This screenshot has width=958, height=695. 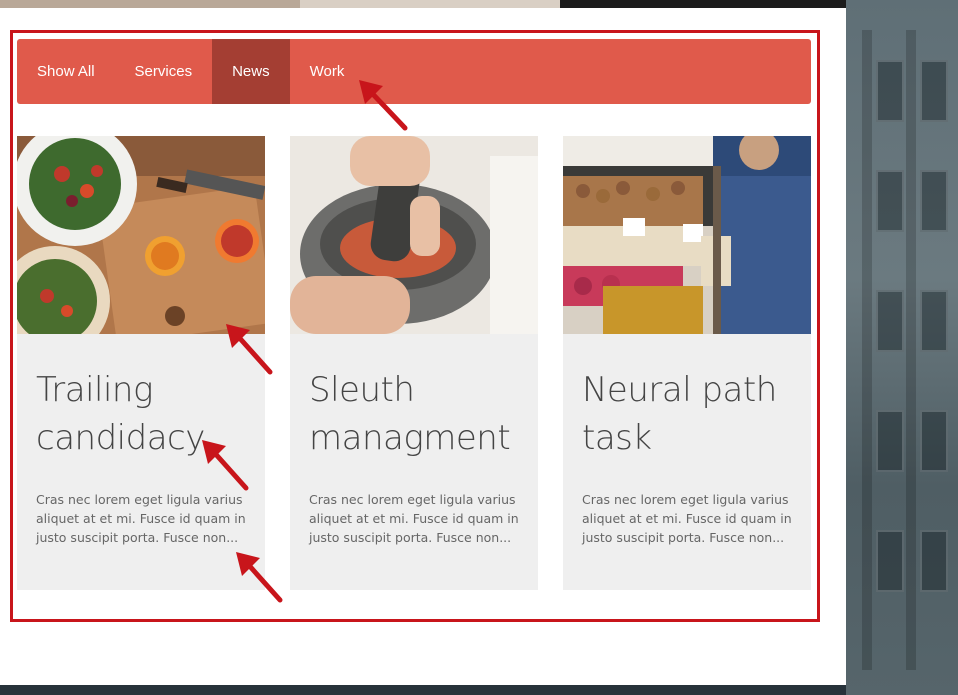 I want to click on card-image-mortar, so click(x=414, y=235).